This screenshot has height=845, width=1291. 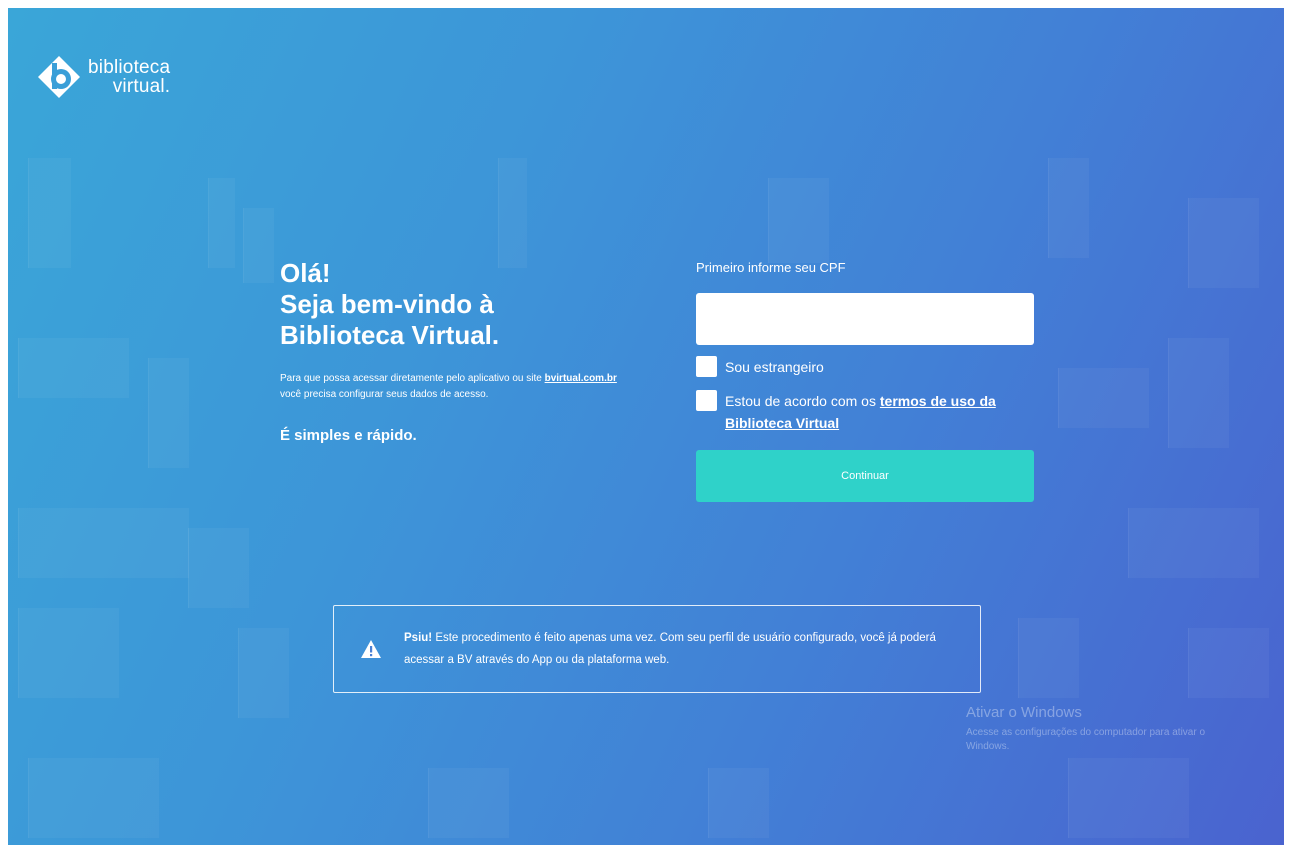 What do you see at coordinates (865, 476) in the screenshot?
I see `continue-button: Continuar` at bounding box center [865, 476].